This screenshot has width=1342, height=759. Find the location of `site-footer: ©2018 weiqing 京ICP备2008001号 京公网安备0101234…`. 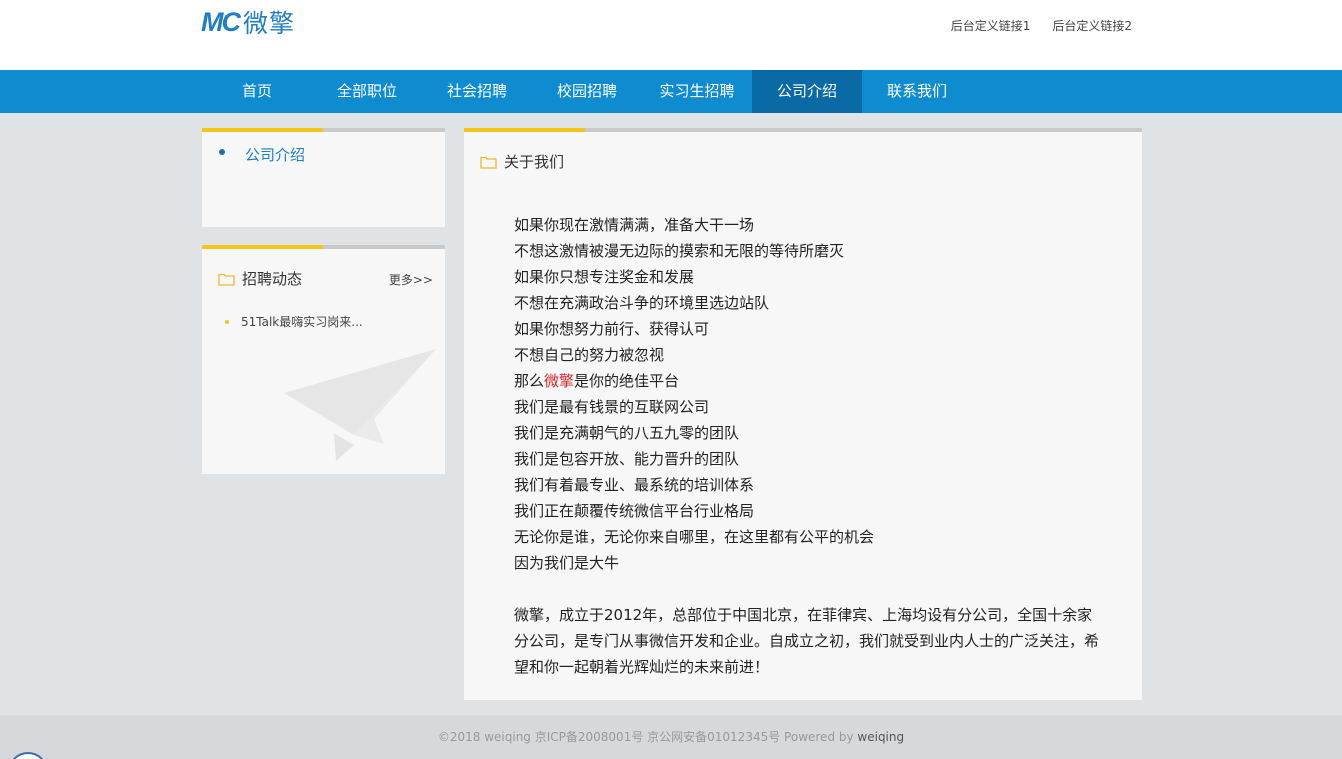

site-footer: ©2018 weiqing 京ICP备2008001号 京公网安备0101234… is located at coordinates (671, 737).